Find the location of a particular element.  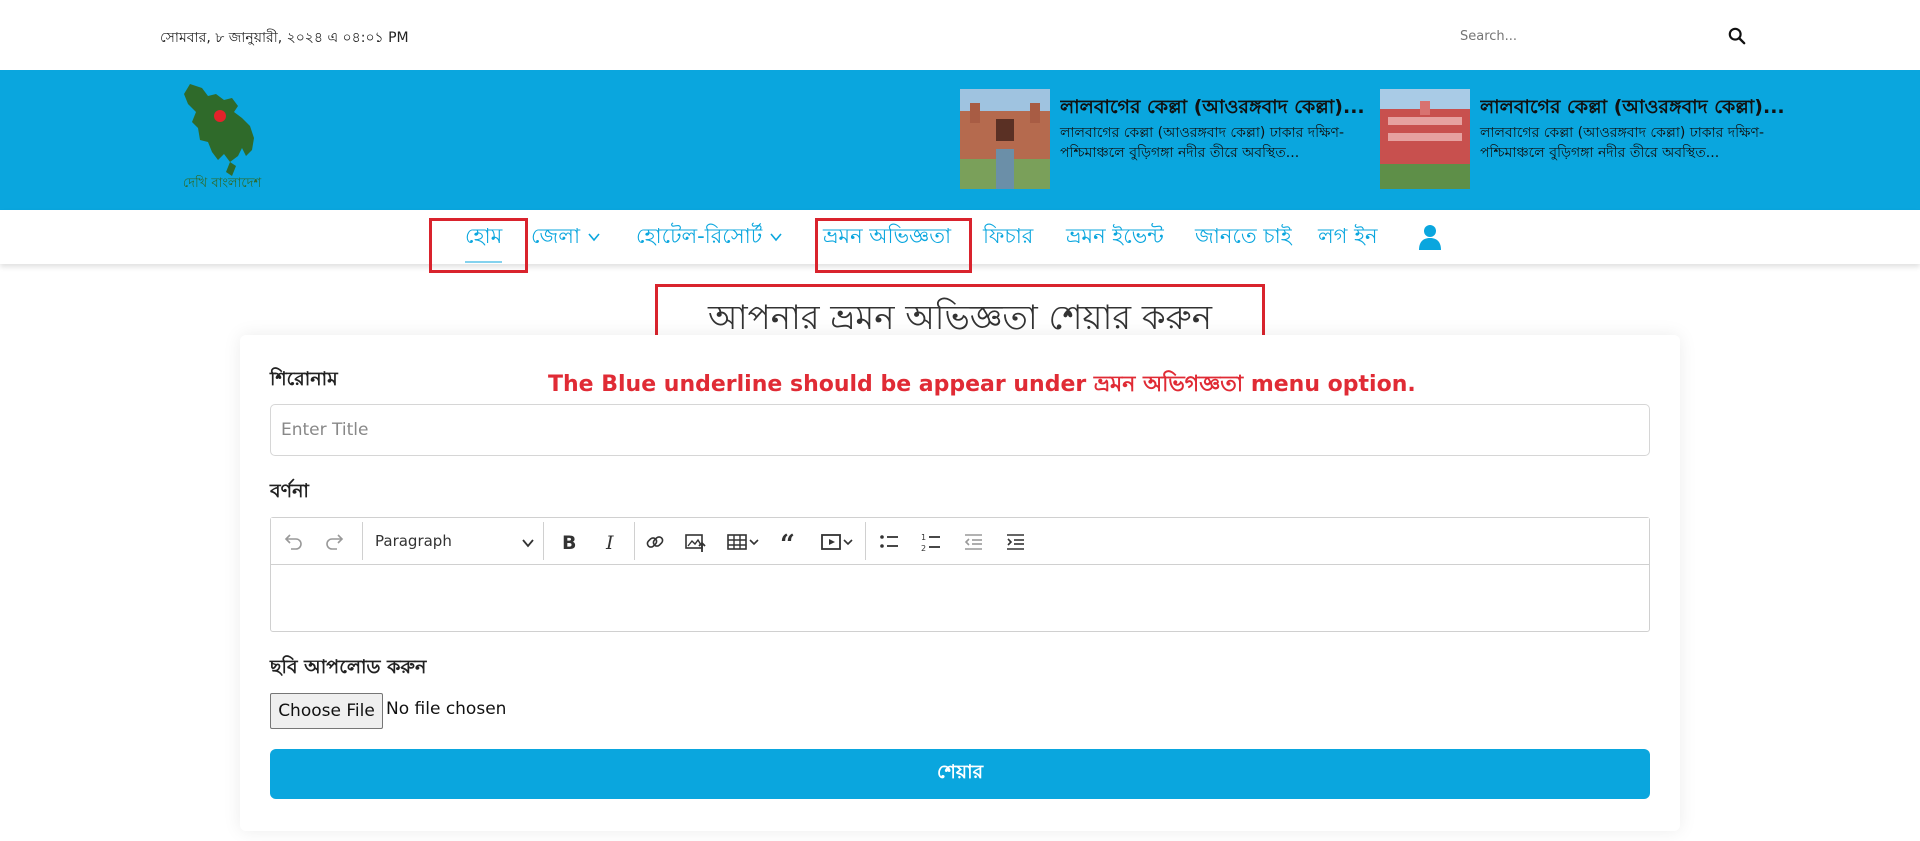

nav-item-hotel-resort: হোটেল-রিসোর্ট is located at coordinates (709, 237).